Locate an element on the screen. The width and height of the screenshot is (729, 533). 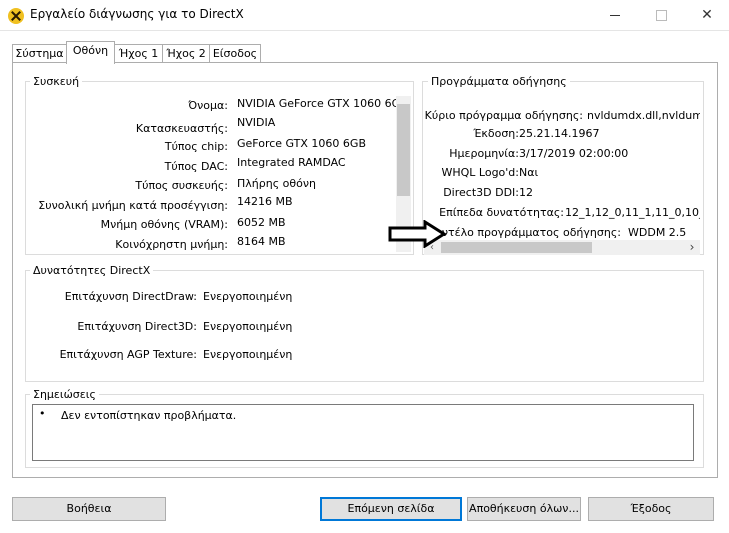
total-memory-value: 14216 MB is located at coordinates (265, 201).